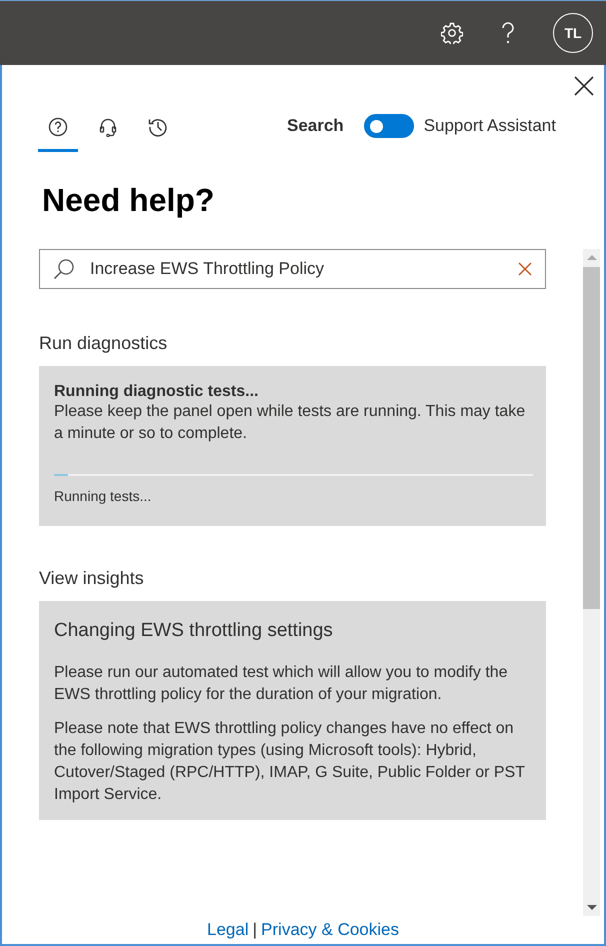 The image size is (606, 946). Describe the element at coordinates (290, 423) in the screenshot. I see `card-text: Please keep the panel open while tests are running. This may take a minute or so to complete.` at that location.